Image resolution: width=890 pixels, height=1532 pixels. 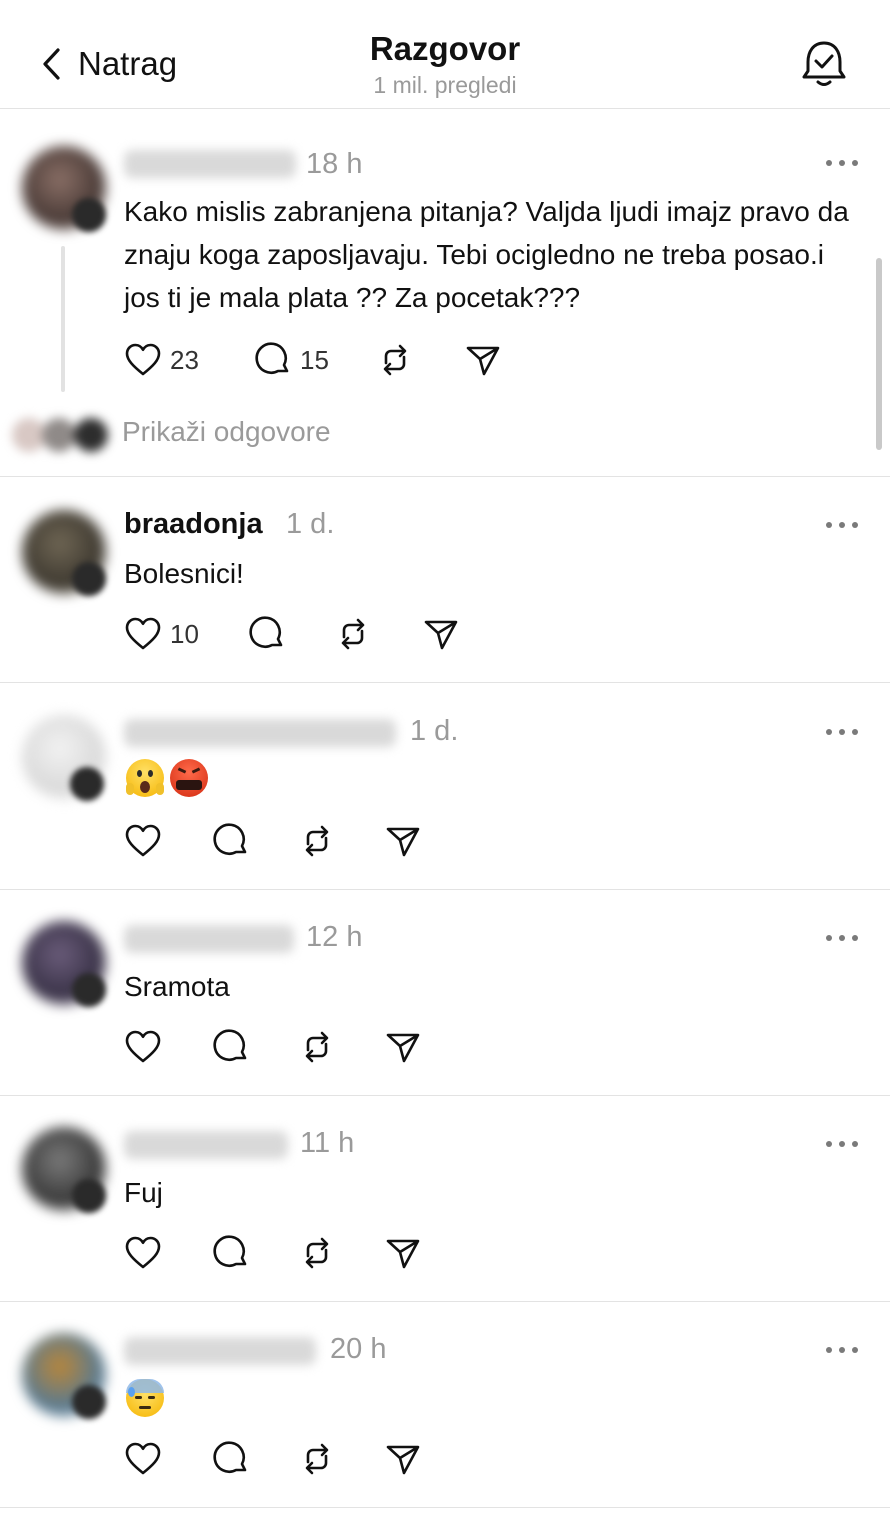 What do you see at coordinates (161, 360) in the screenshot?
I see `like-button: 23` at bounding box center [161, 360].